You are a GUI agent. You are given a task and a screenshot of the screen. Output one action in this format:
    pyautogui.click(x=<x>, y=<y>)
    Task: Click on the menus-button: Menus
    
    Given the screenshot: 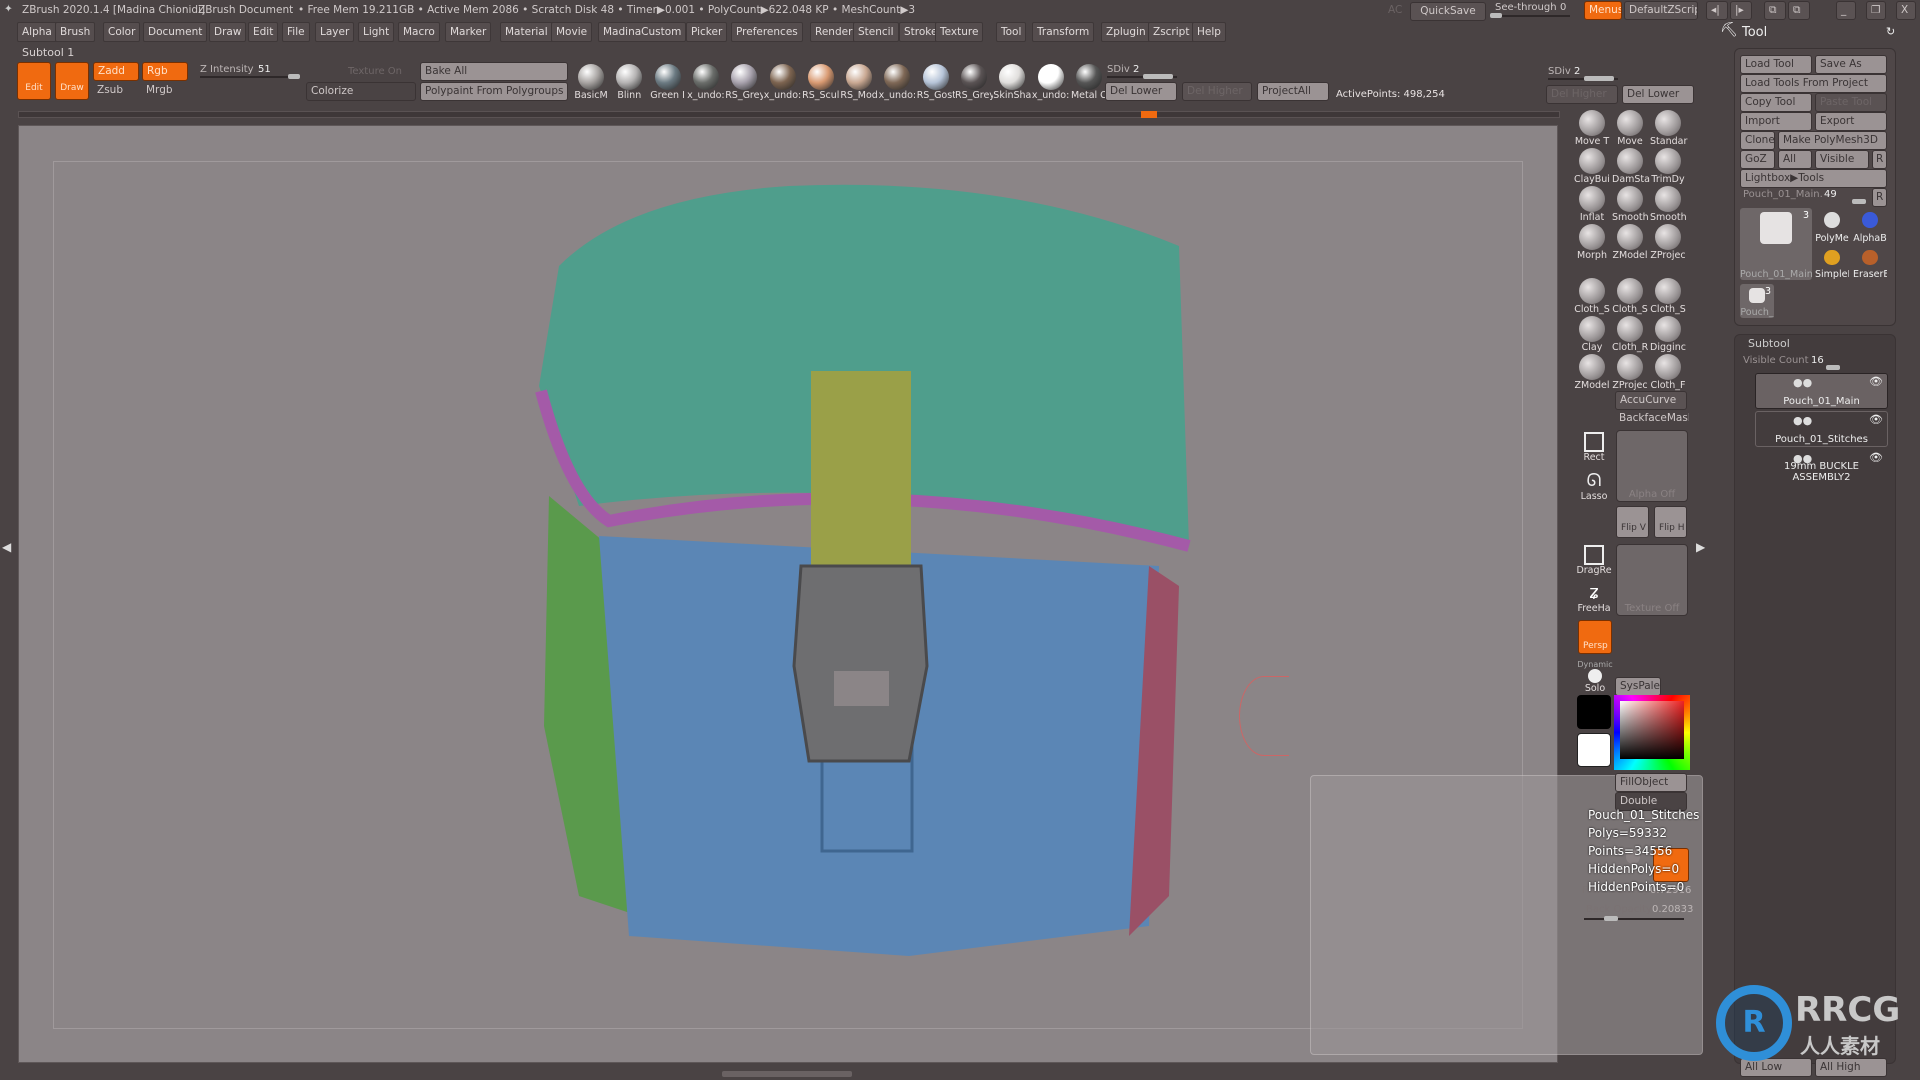 What is the action you would take?
    pyautogui.click(x=1603, y=10)
    